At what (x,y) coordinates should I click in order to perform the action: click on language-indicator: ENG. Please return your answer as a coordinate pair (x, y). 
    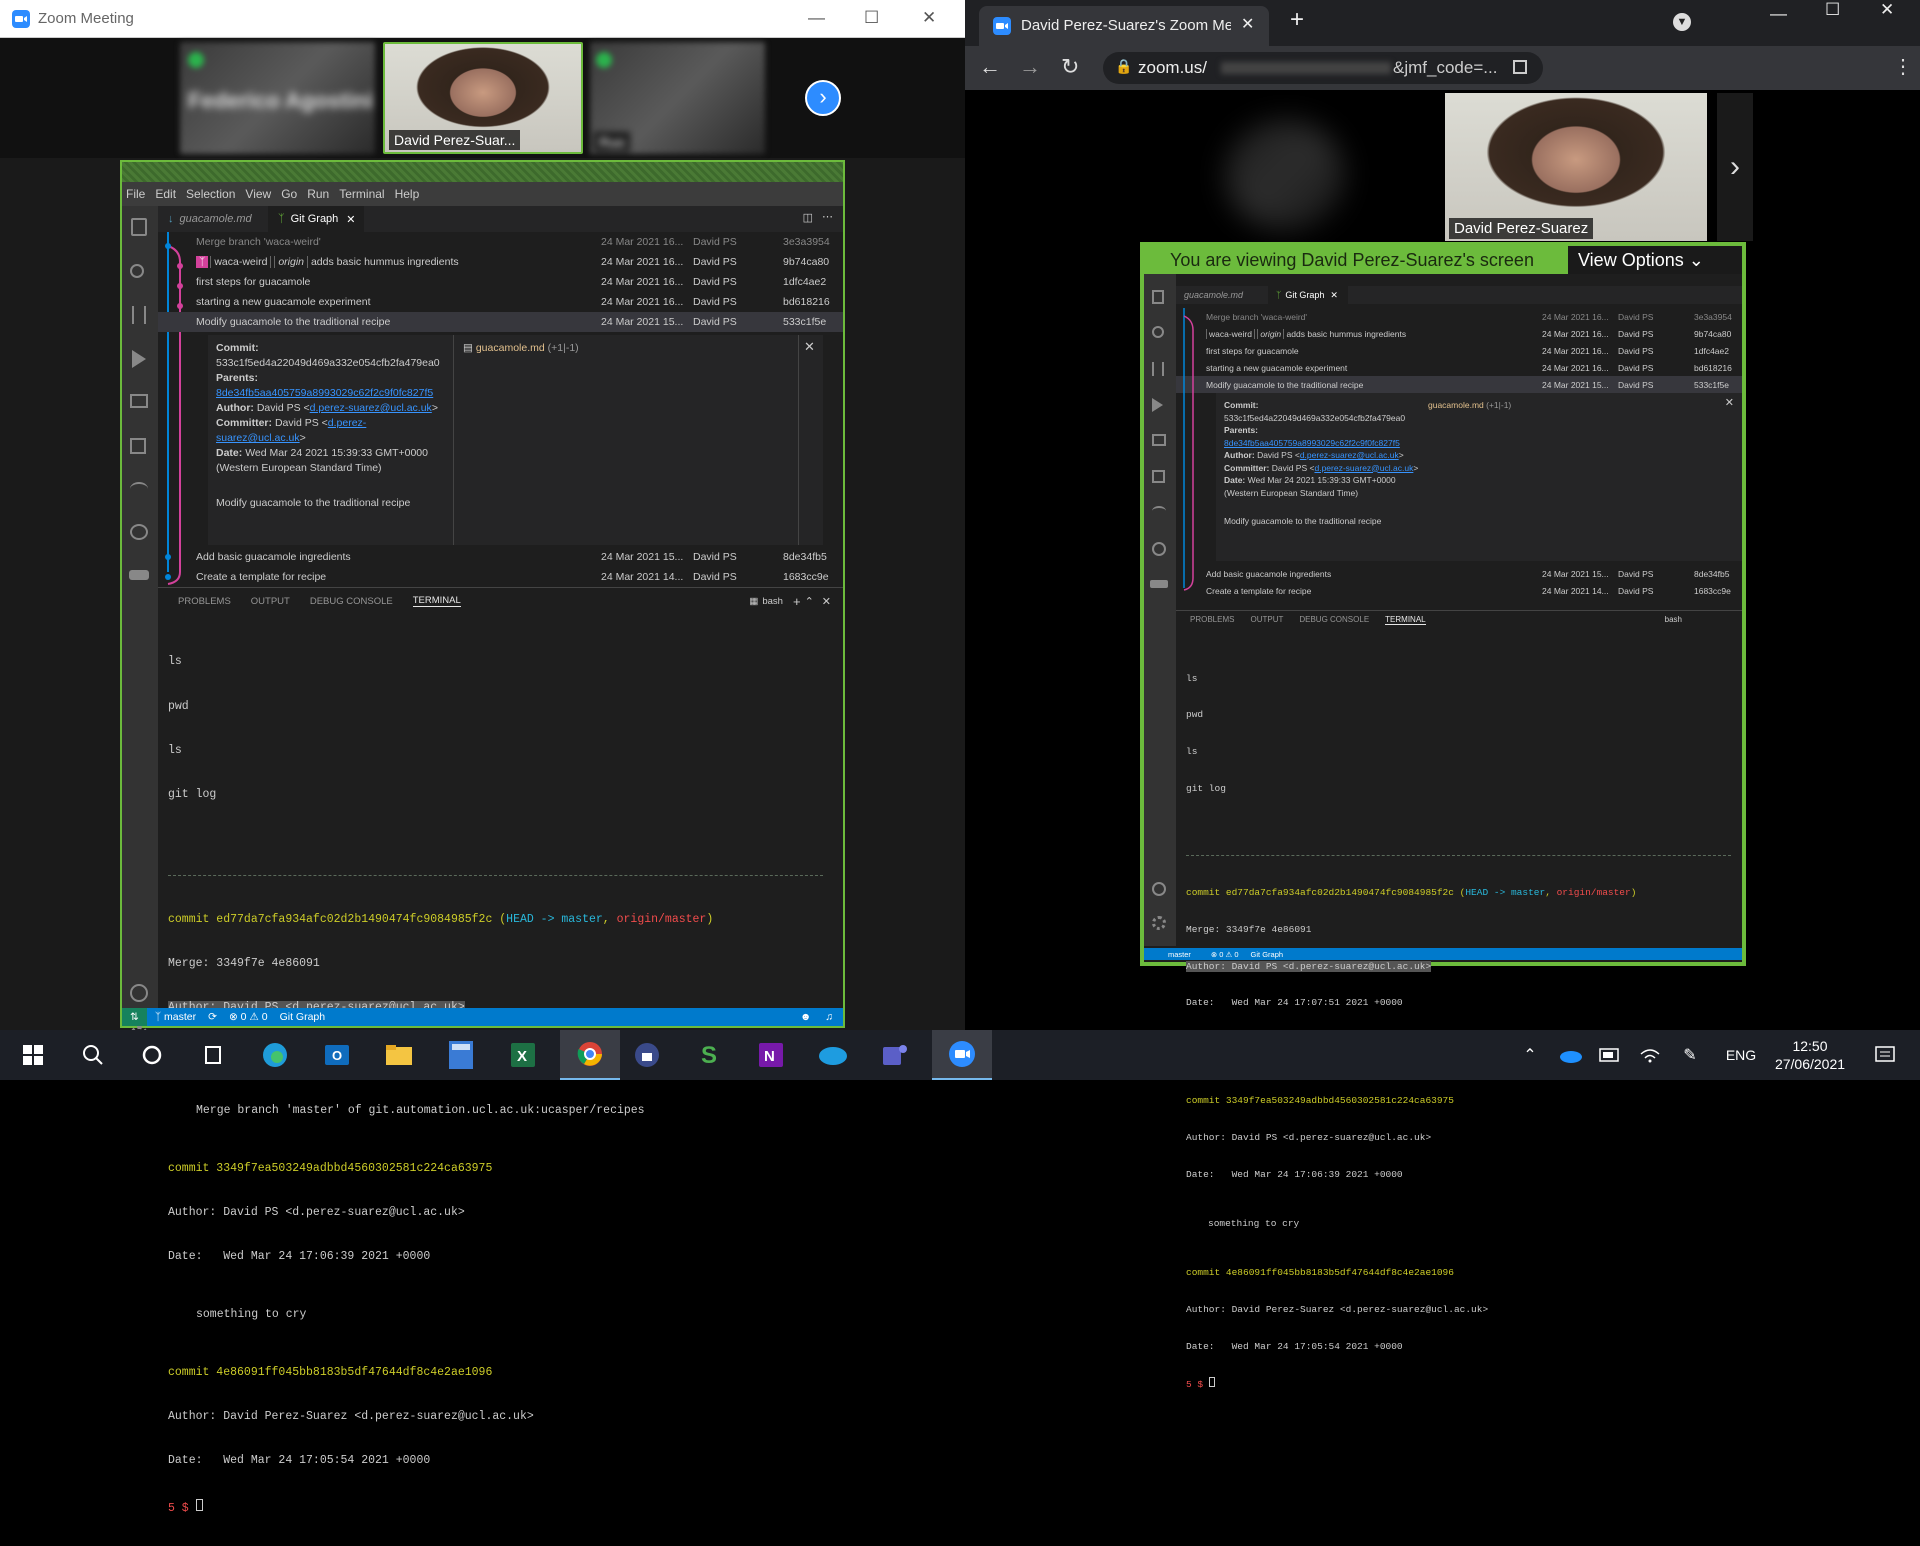
    Looking at the image, I should click on (1741, 1055).